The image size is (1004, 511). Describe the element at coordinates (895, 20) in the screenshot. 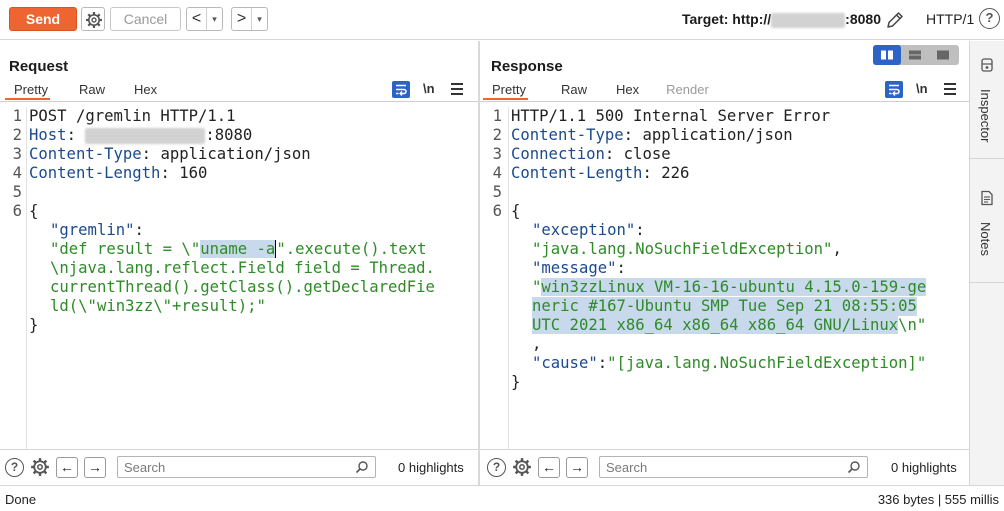

I see `pencil-icon` at that location.